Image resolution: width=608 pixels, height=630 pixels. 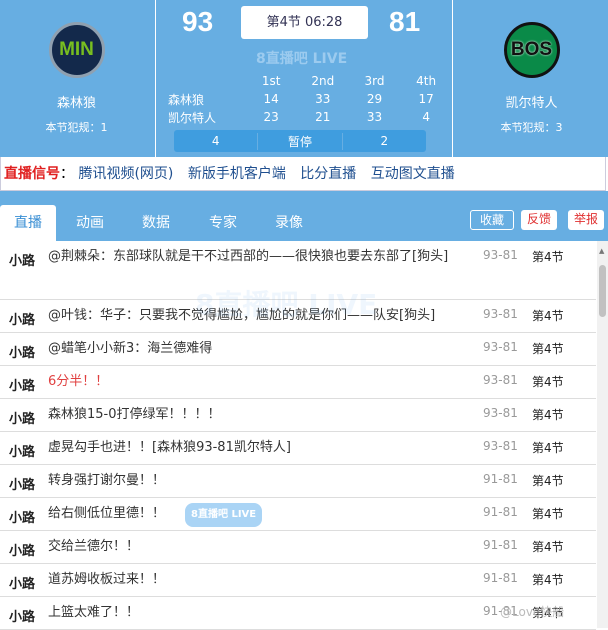 What do you see at coordinates (90, 223) in the screenshot?
I see `tab-animation: 动画` at bounding box center [90, 223].